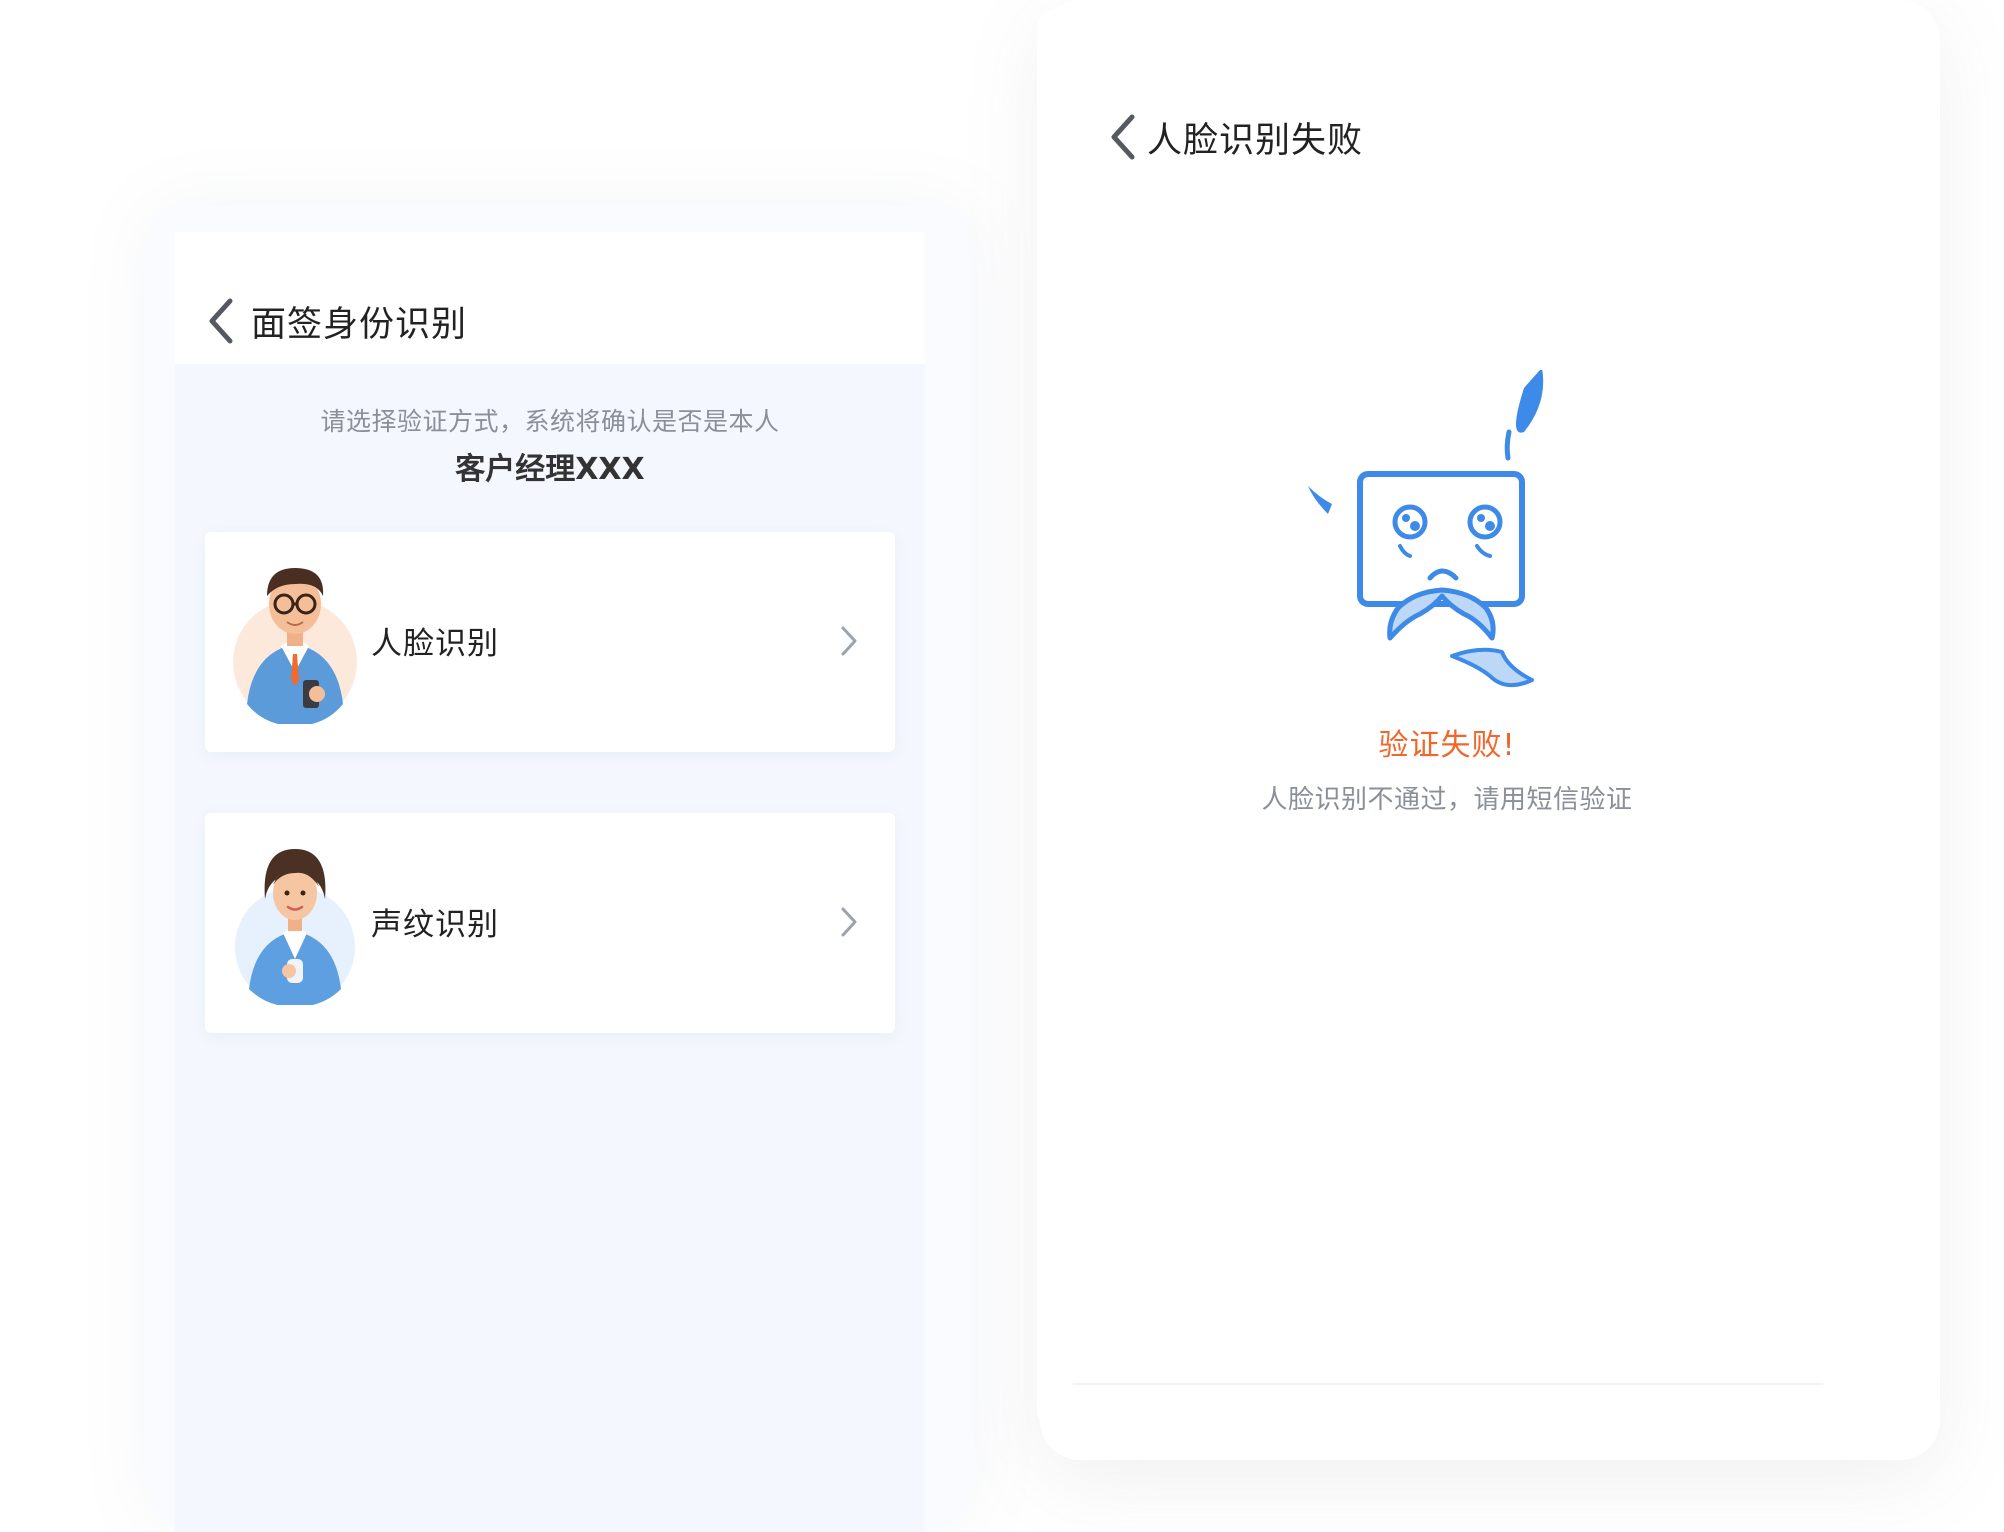 The image size is (2004, 1532). I want to click on page-title: 人脸识别失败, so click(1255, 141).